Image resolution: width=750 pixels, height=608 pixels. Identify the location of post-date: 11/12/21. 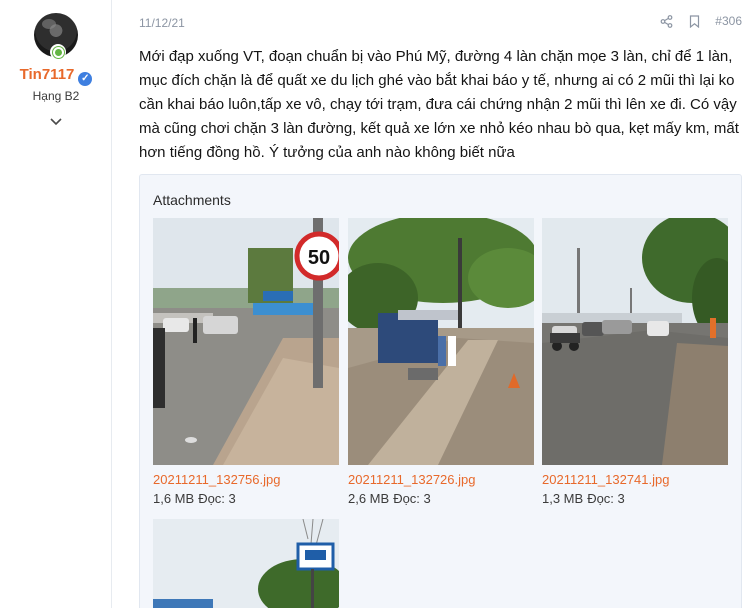
(162, 23).